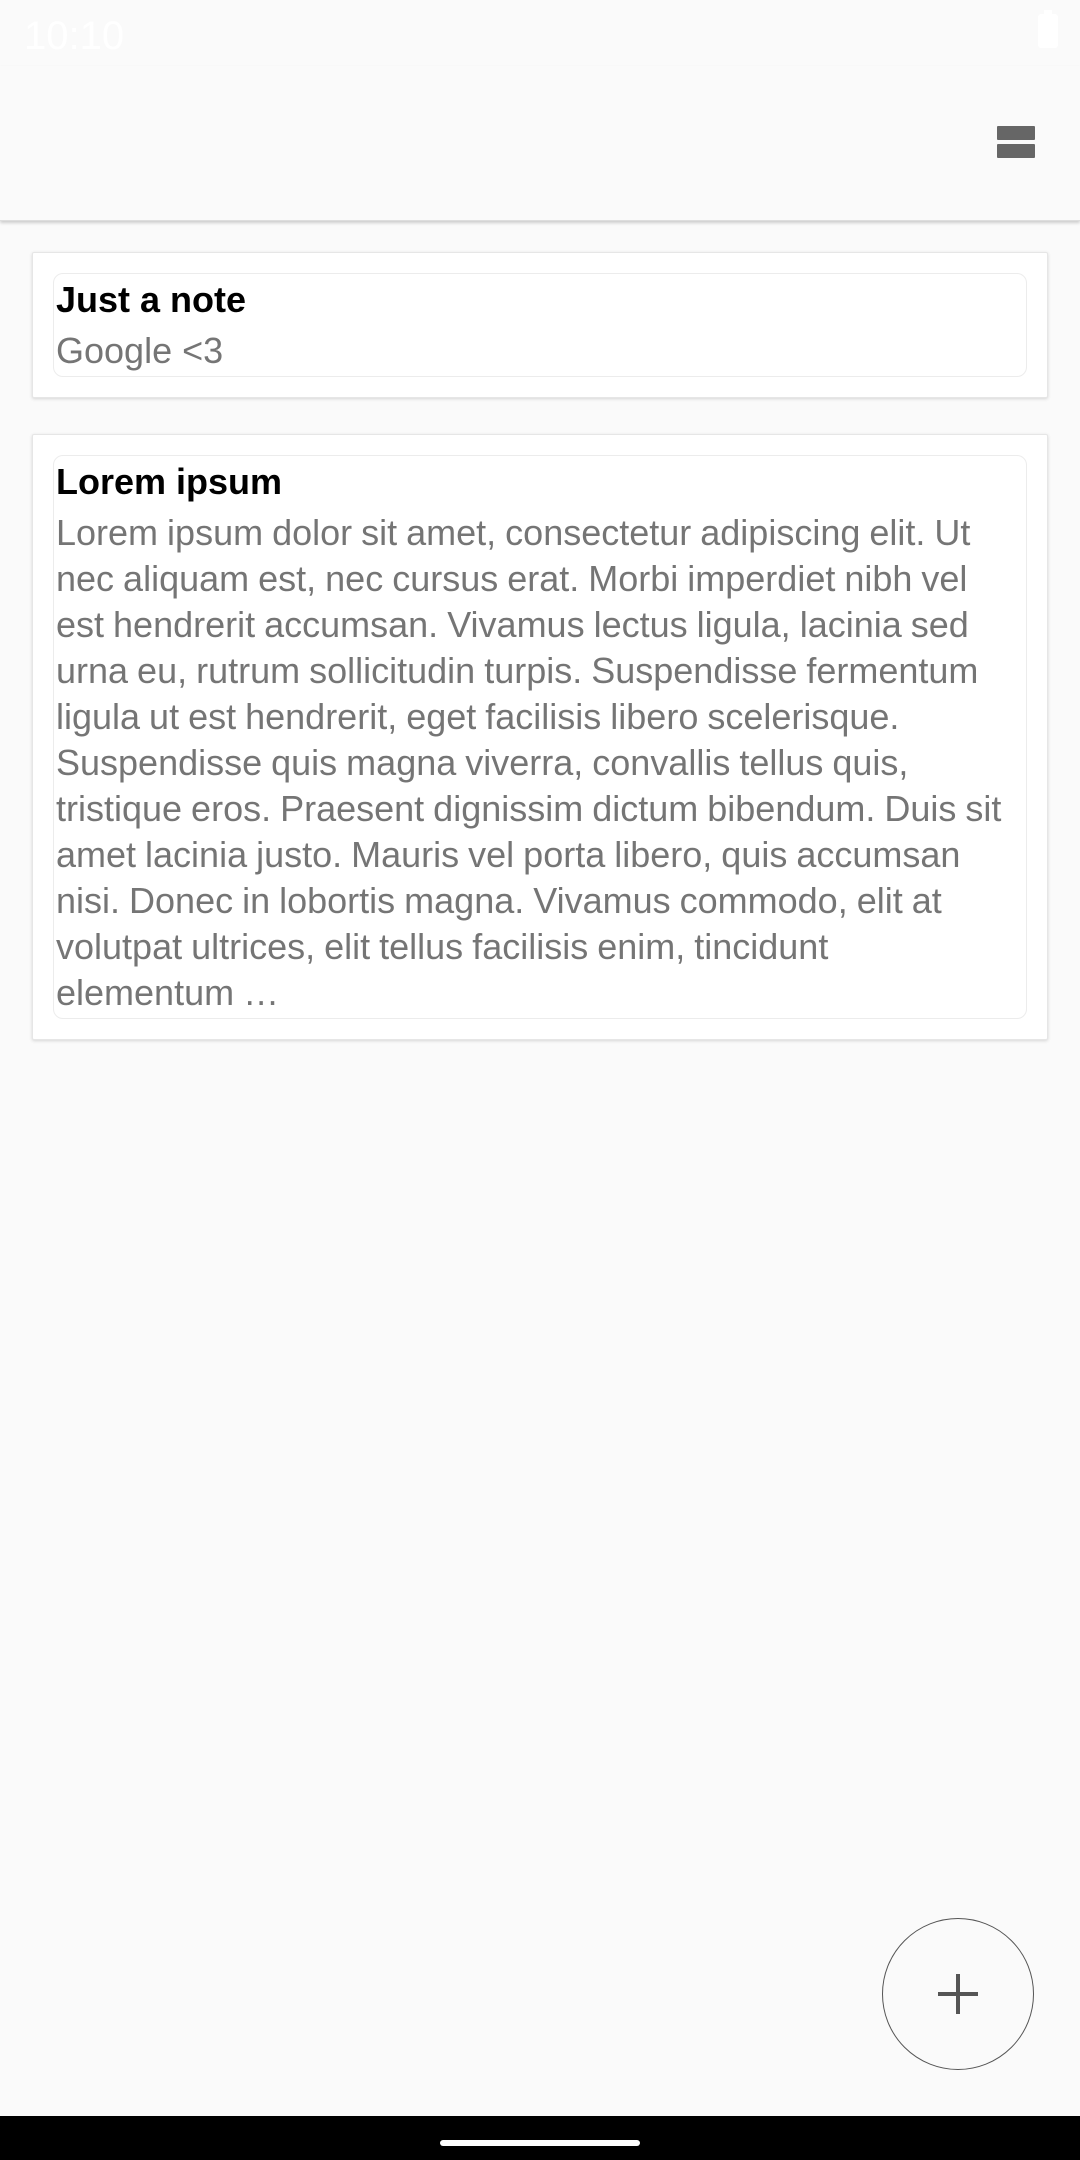 The image size is (1080, 2160). What do you see at coordinates (74, 36) in the screenshot?
I see `status-time: 10:10` at bounding box center [74, 36].